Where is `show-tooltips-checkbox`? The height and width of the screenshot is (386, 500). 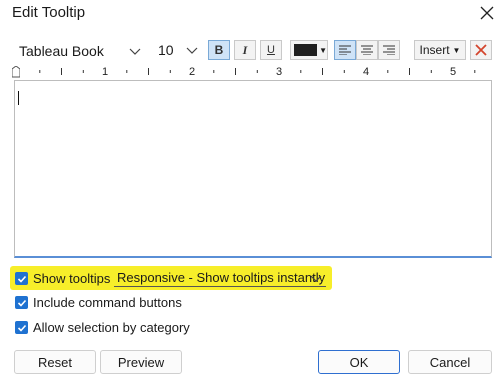
show-tooltips-checkbox is located at coordinates (21, 278).